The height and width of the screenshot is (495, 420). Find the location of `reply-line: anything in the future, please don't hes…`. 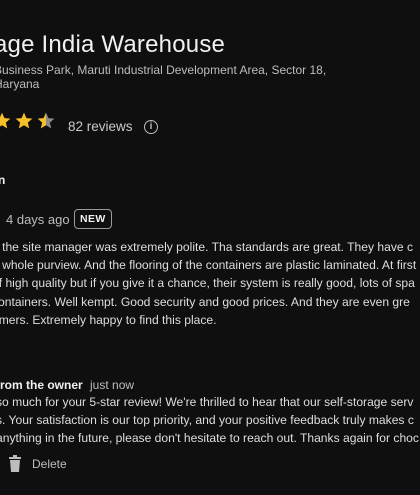

reply-line: anything in the future, please don't hes… is located at coordinates (209, 438).